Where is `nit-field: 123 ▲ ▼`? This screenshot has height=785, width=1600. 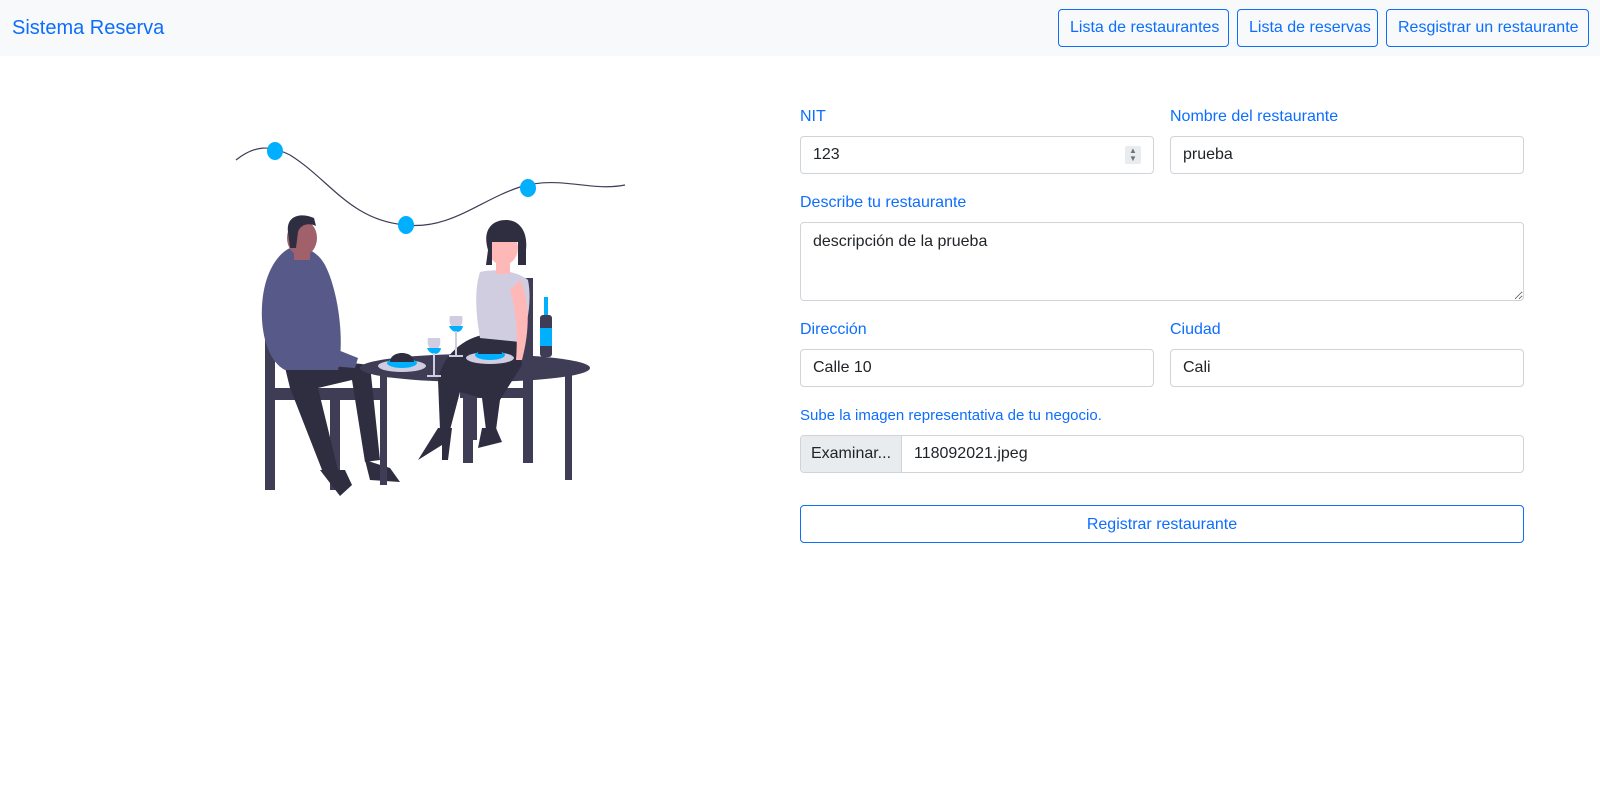 nit-field: 123 ▲ ▼ is located at coordinates (977, 155).